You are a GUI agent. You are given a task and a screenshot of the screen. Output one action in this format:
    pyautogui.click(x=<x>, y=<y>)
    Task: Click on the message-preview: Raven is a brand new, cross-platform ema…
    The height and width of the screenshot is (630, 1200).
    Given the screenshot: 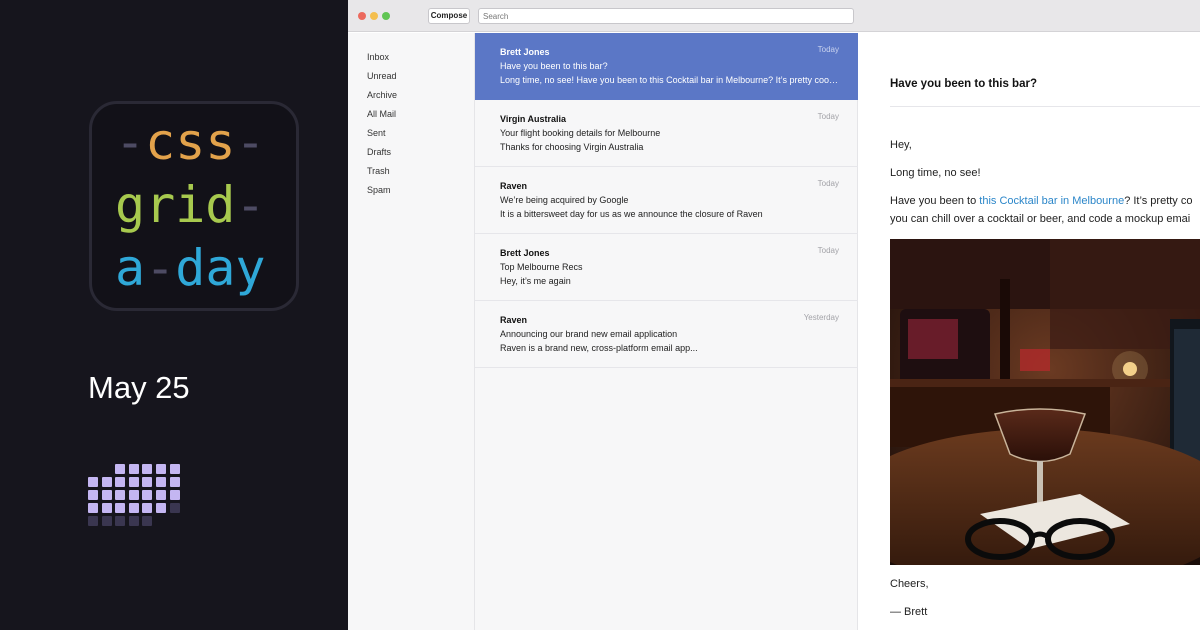 What is the action you would take?
    pyautogui.click(x=599, y=348)
    